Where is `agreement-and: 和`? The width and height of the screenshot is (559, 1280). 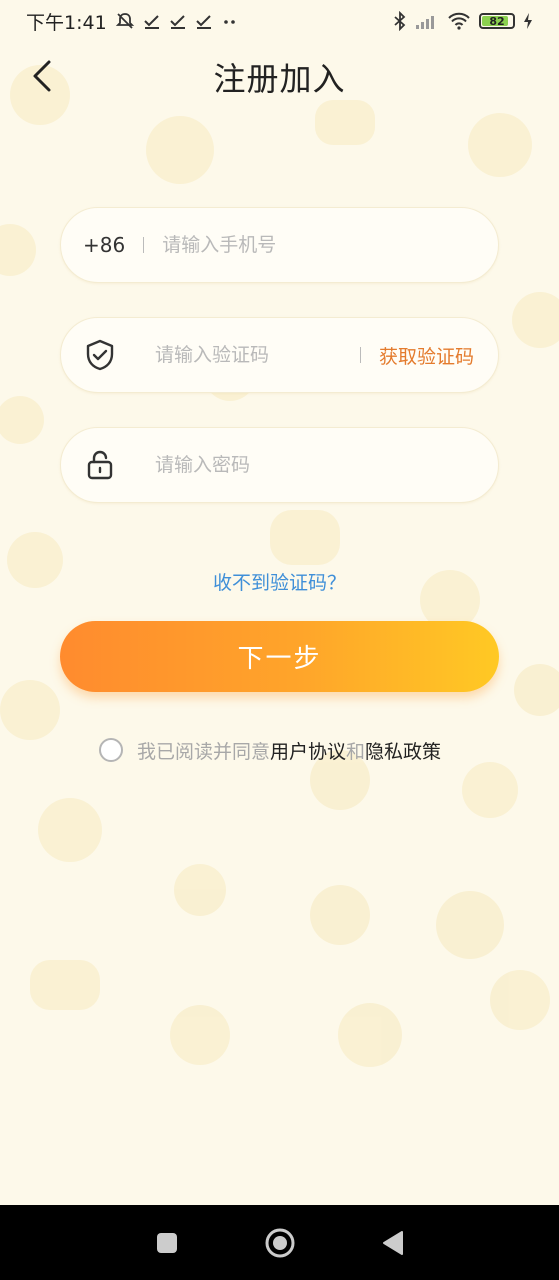
agreement-and: 和 is located at coordinates (356, 751).